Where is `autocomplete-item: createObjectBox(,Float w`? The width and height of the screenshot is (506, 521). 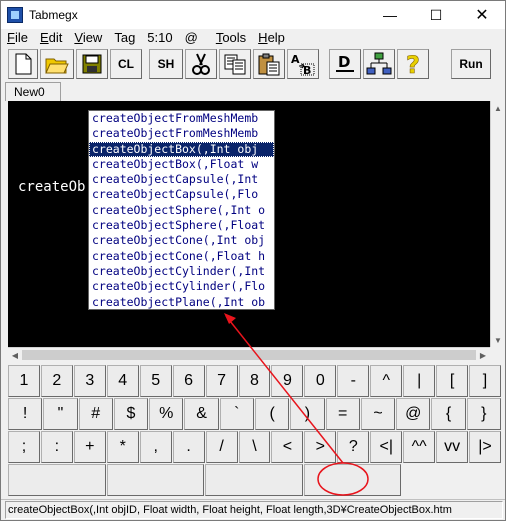 autocomplete-item: createObjectBox(,Float w is located at coordinates (181, 164).